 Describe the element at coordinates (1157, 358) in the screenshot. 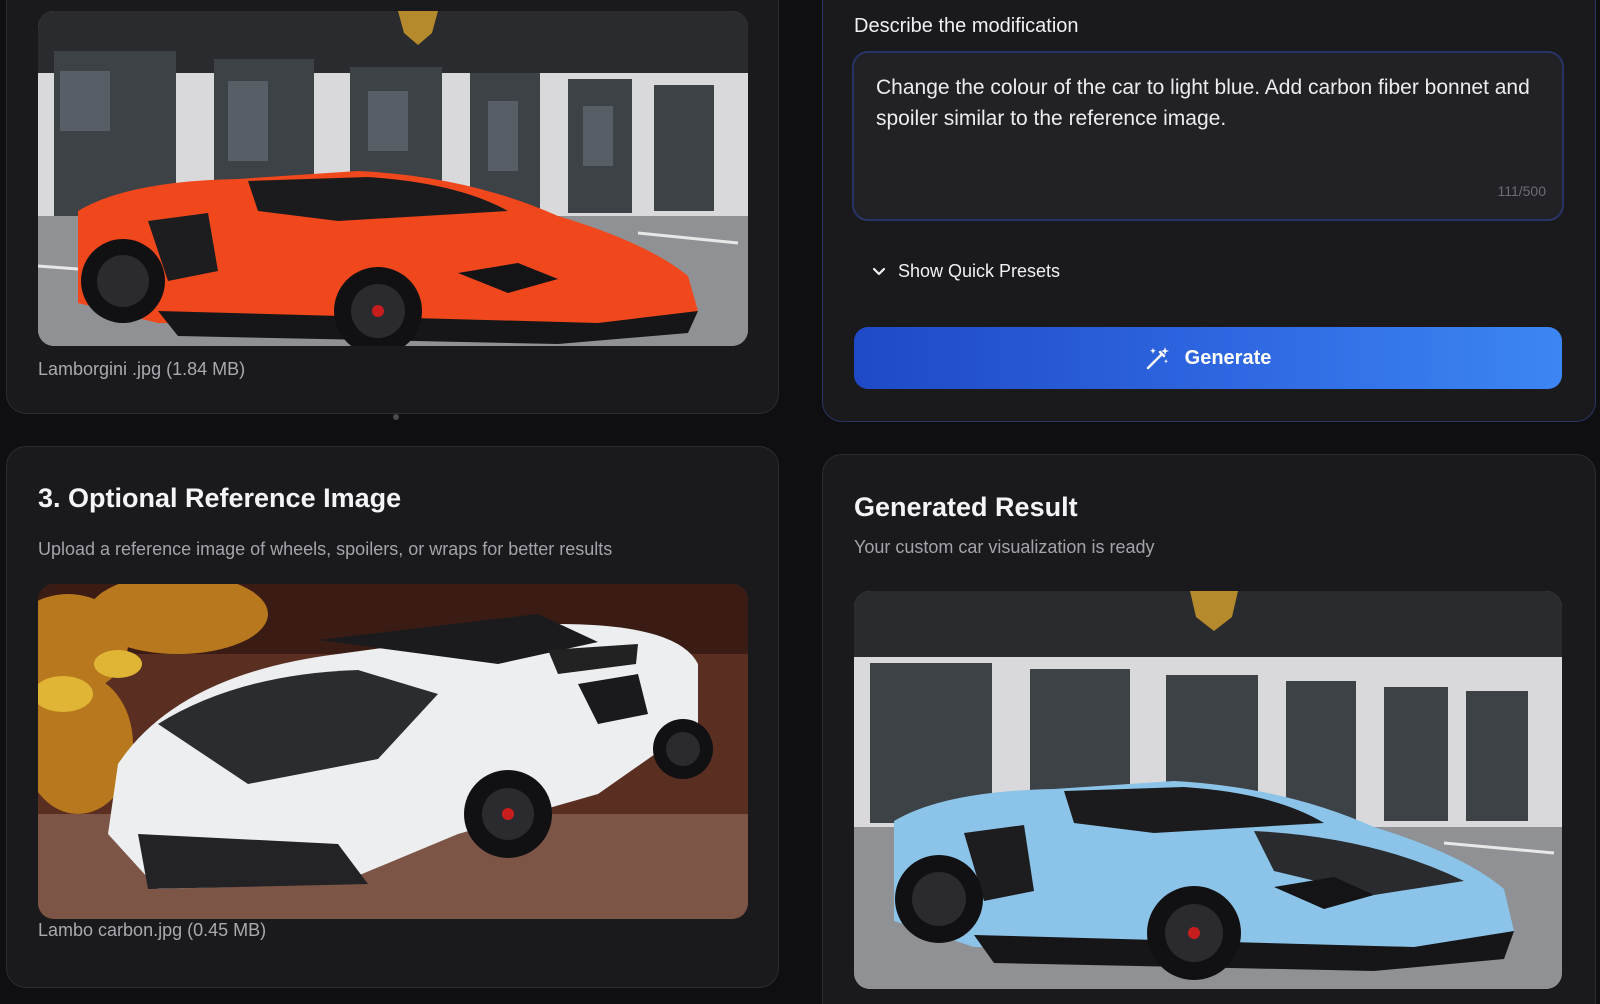

I see `magic-wand-icon` at that location.